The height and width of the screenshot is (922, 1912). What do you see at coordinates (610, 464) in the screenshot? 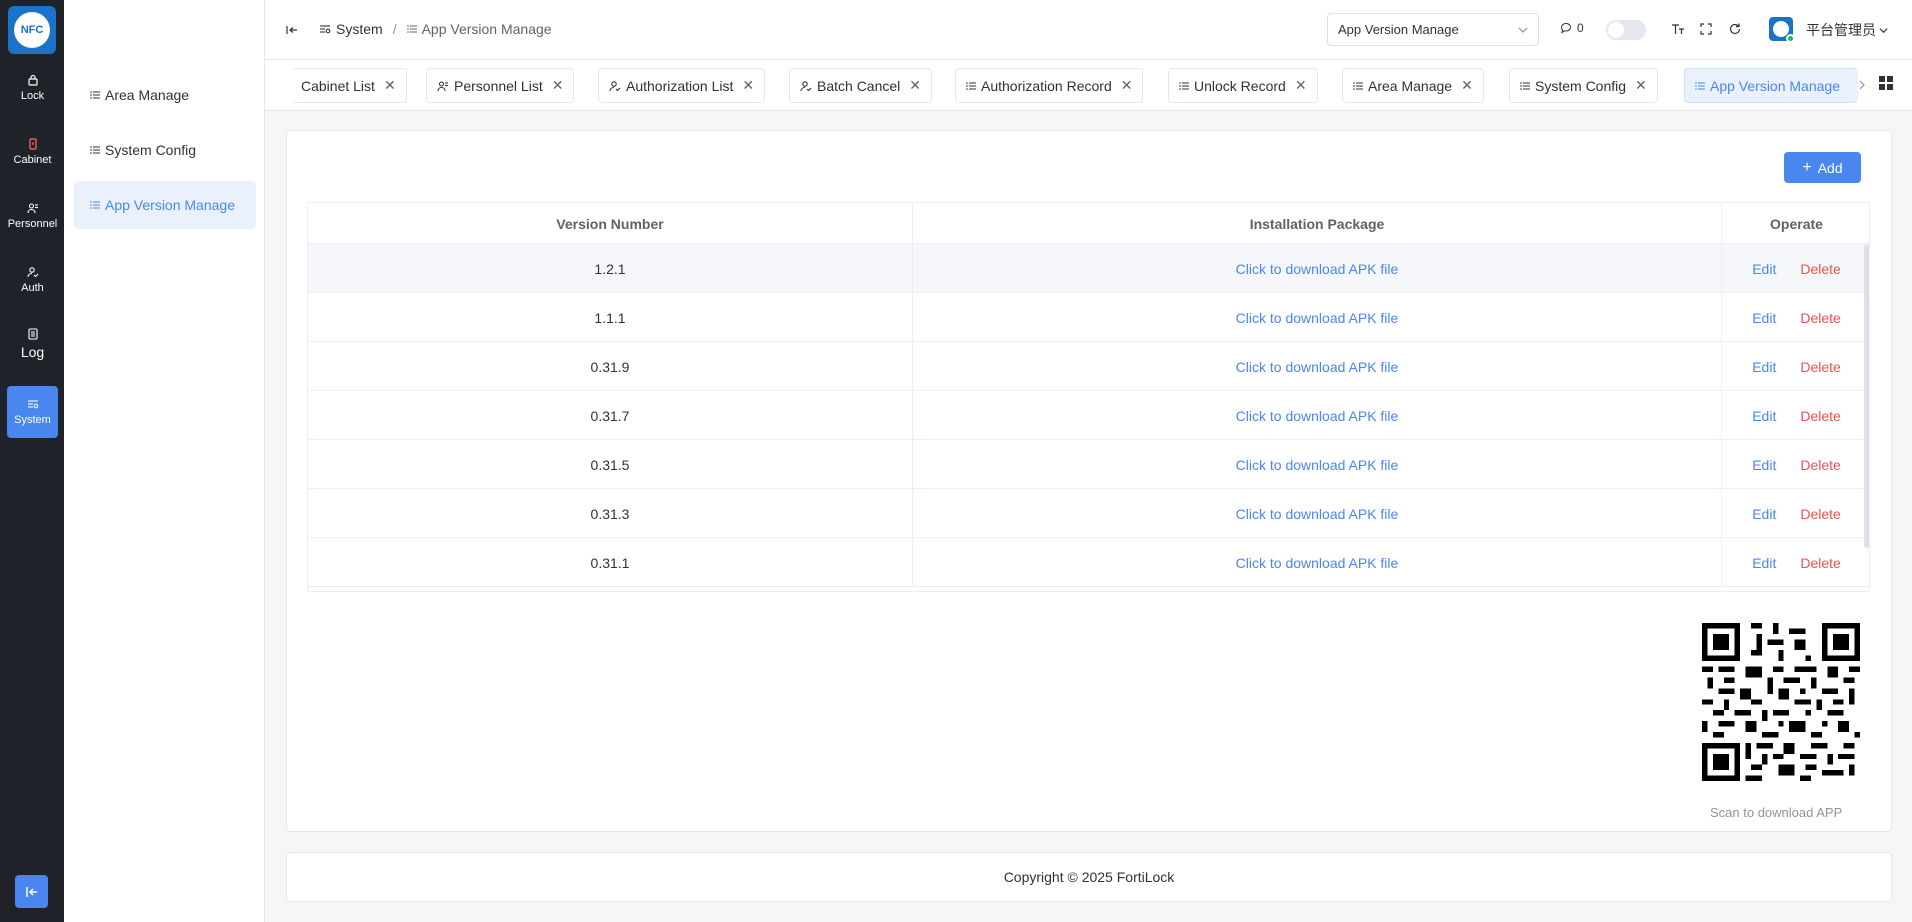
I see `version-cell: 0.31.5` at bounding box center [610, 464].